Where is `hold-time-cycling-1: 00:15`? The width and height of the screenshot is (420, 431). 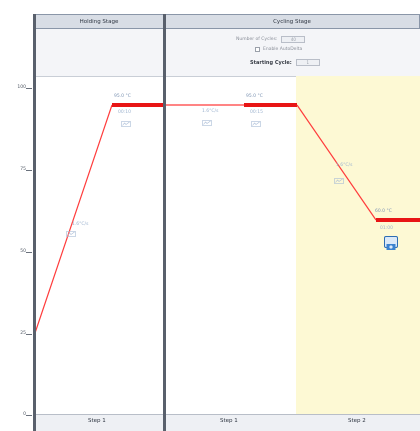 hold-time-cycling-1: 00:15 is located at coordinates (256, 112).